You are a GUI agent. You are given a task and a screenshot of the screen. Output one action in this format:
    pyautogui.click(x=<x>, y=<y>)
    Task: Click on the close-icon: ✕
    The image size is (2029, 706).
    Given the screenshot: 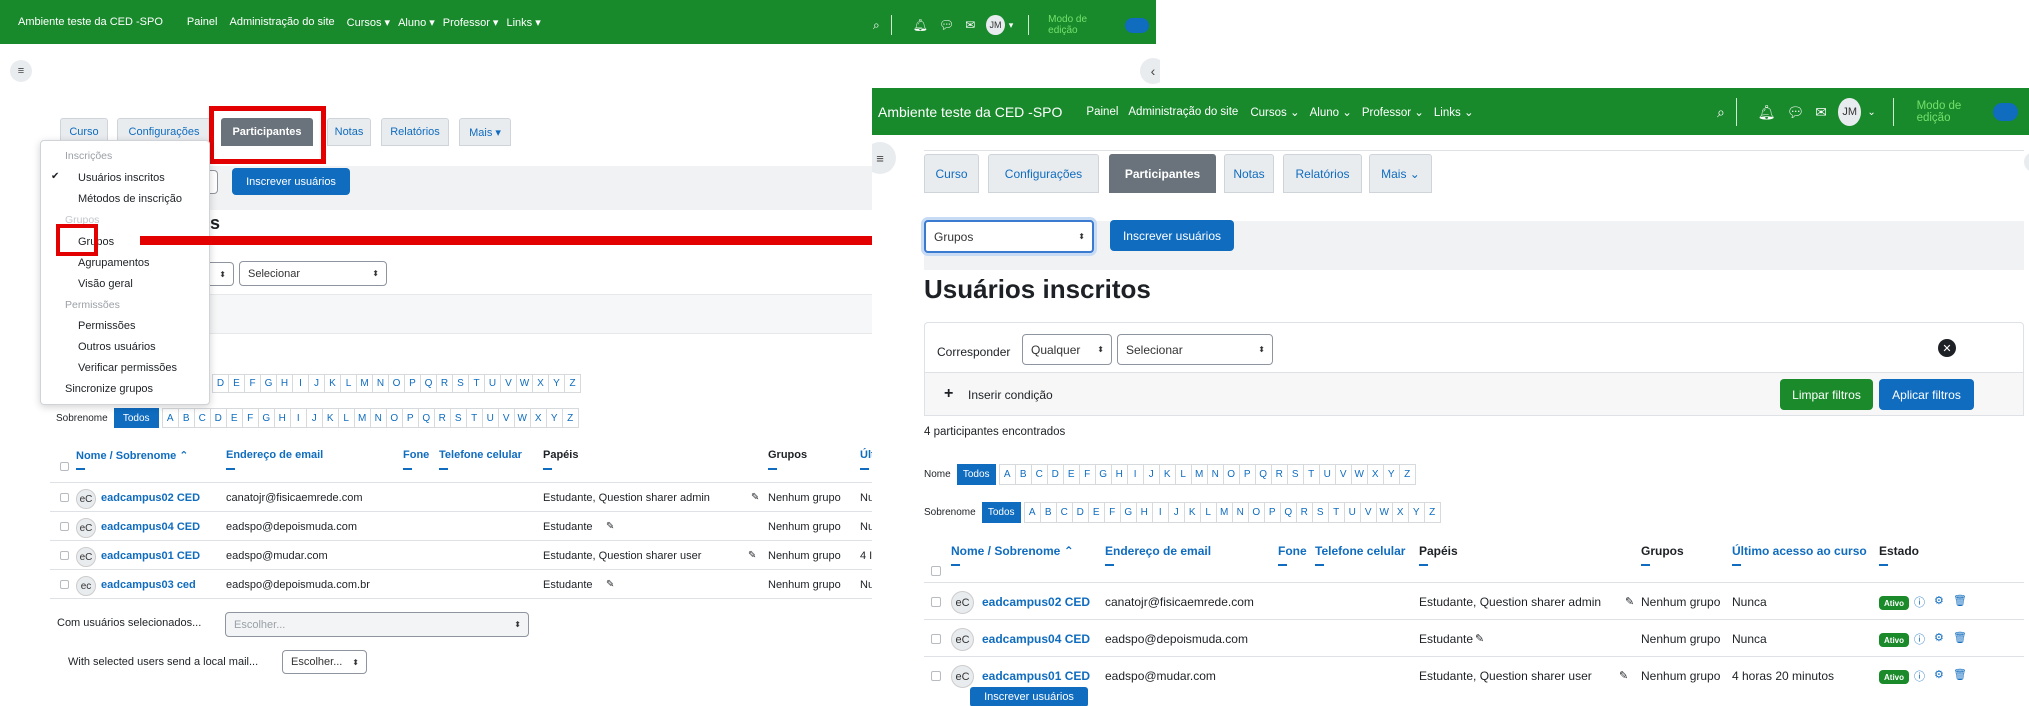 What is the action you would take?
    pyautogui.click(x=1947, y=348)
    